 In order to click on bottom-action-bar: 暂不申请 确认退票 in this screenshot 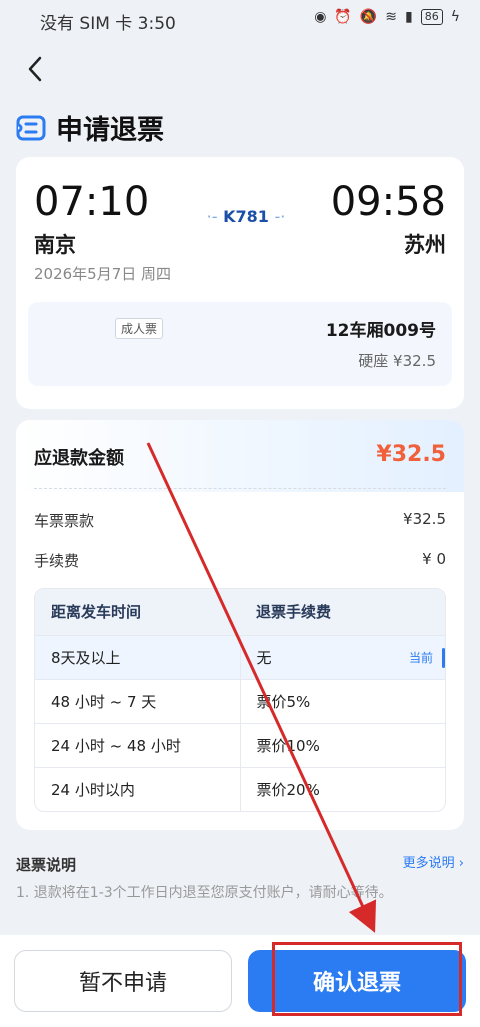, I will do `click(240, 981)`.